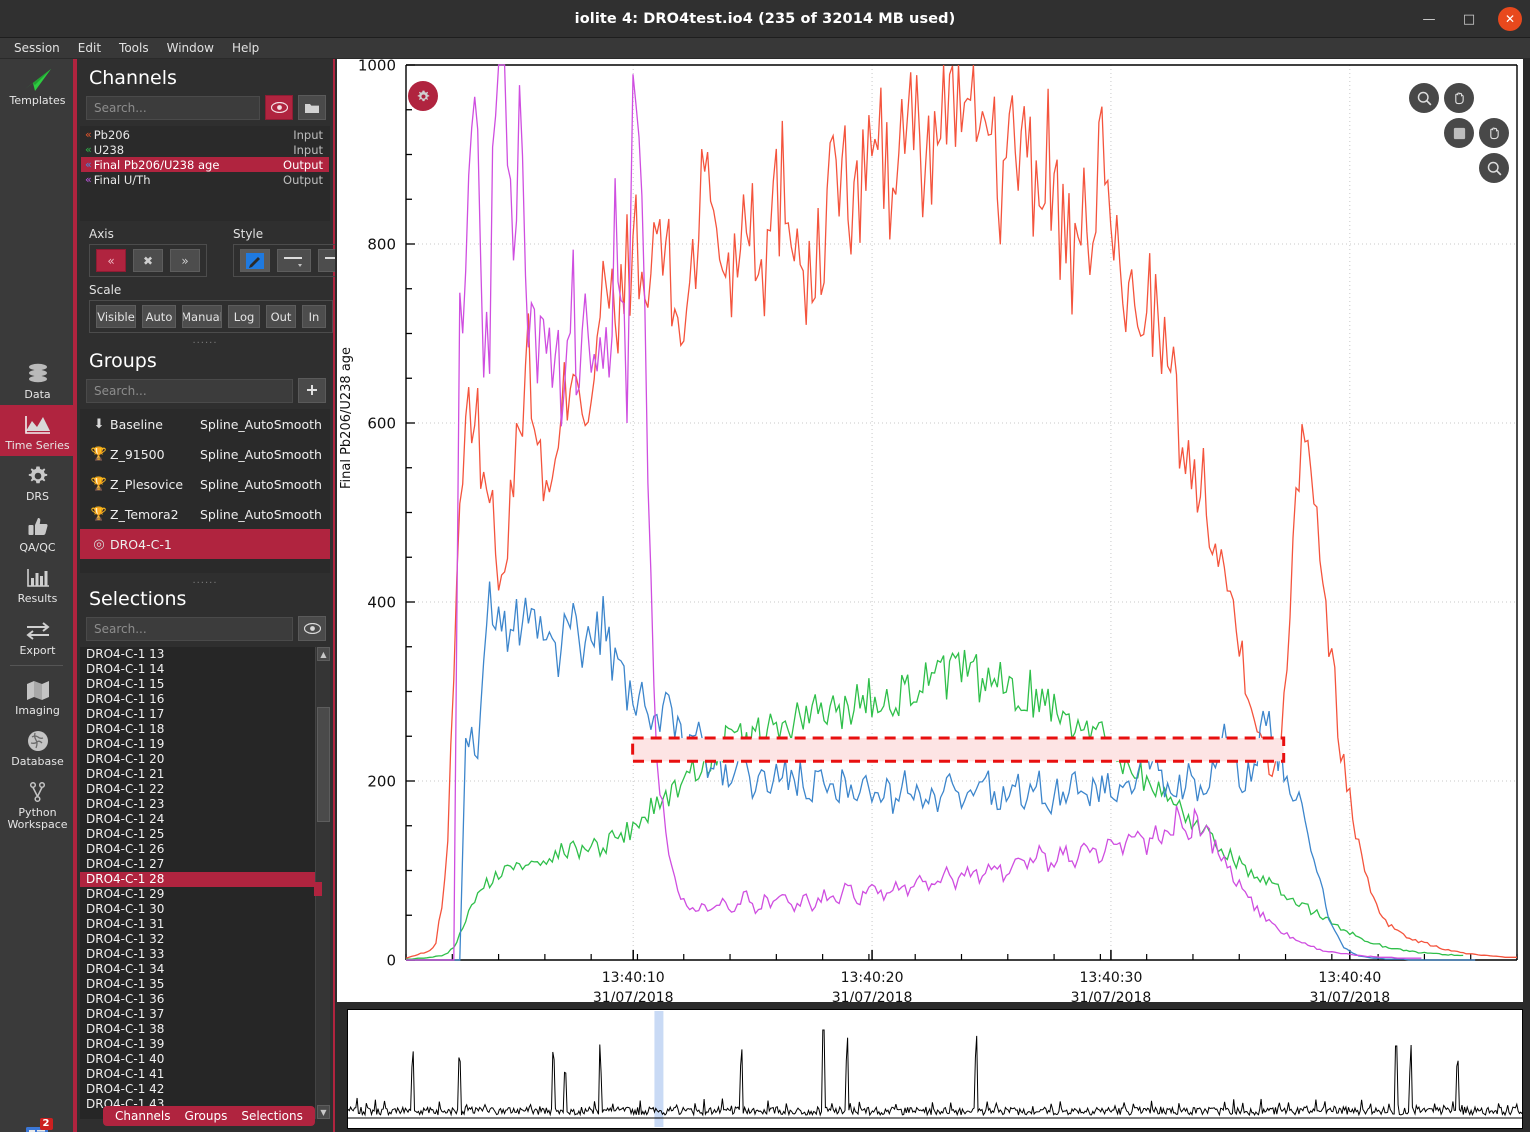 This screenshot has height=1132, width=1530. What do you see at coordinates (205, 654) in the screenshot?
I see `selection-list-item: DRO4-C-1 13` at bounding box center [205, 654].